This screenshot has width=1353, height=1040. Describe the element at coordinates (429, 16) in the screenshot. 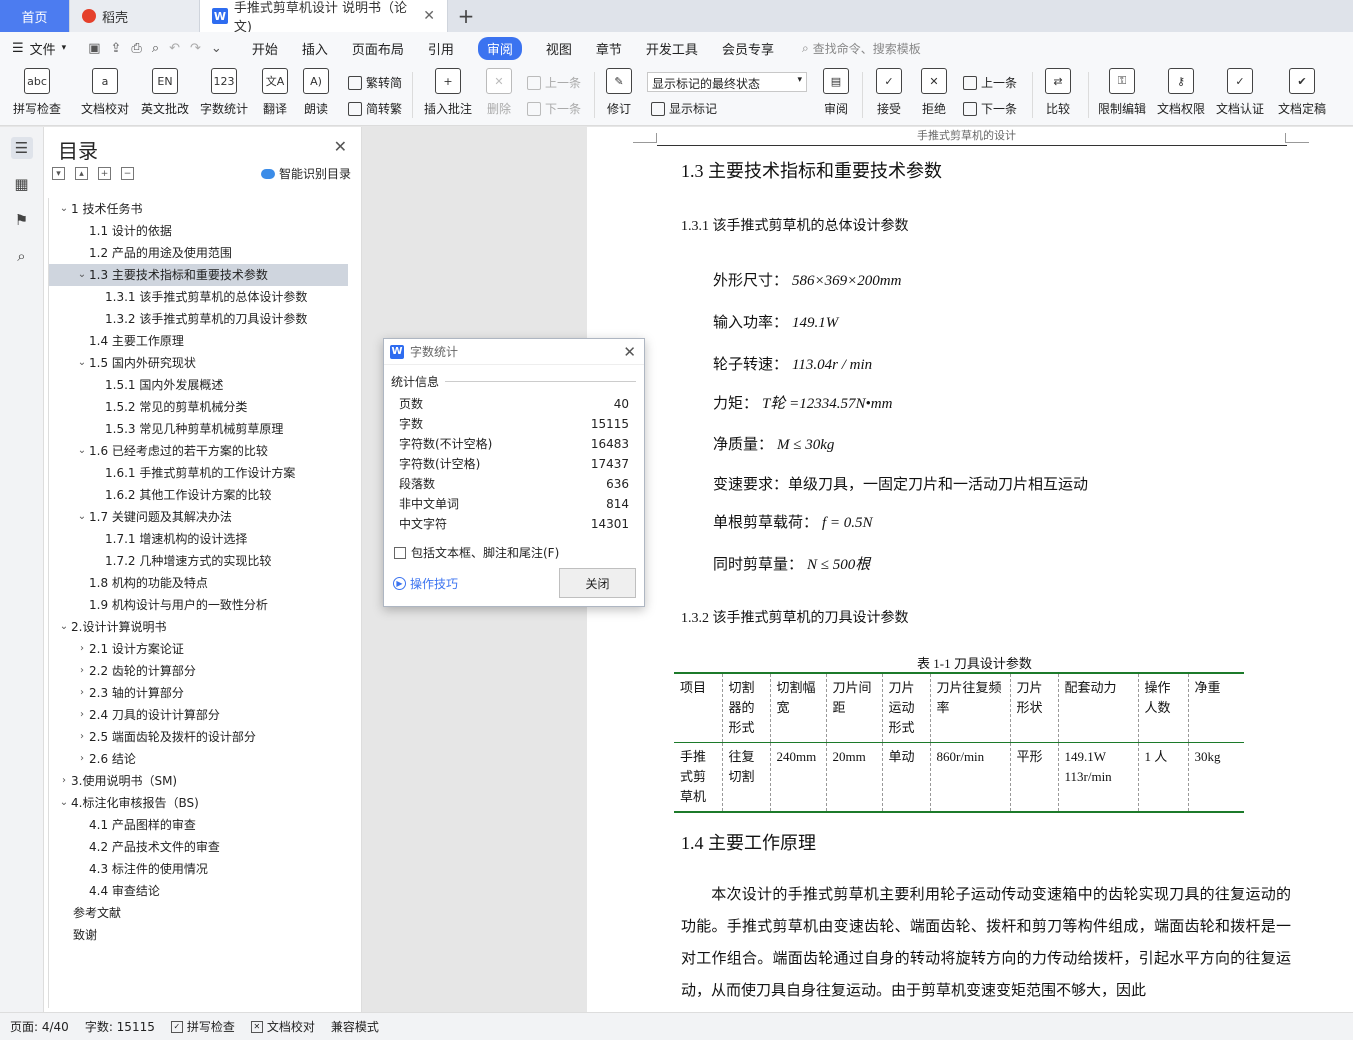

I see `tab-close-icon: ✕` at that location.